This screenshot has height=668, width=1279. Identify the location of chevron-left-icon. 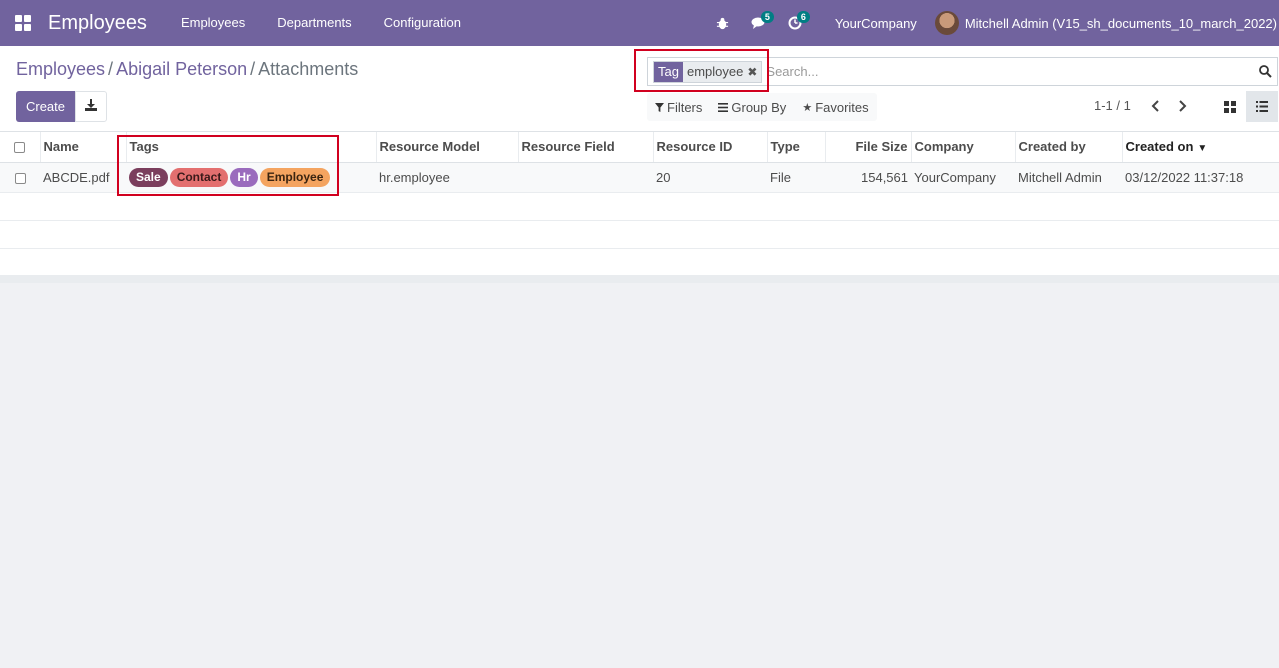
(1155, 106).